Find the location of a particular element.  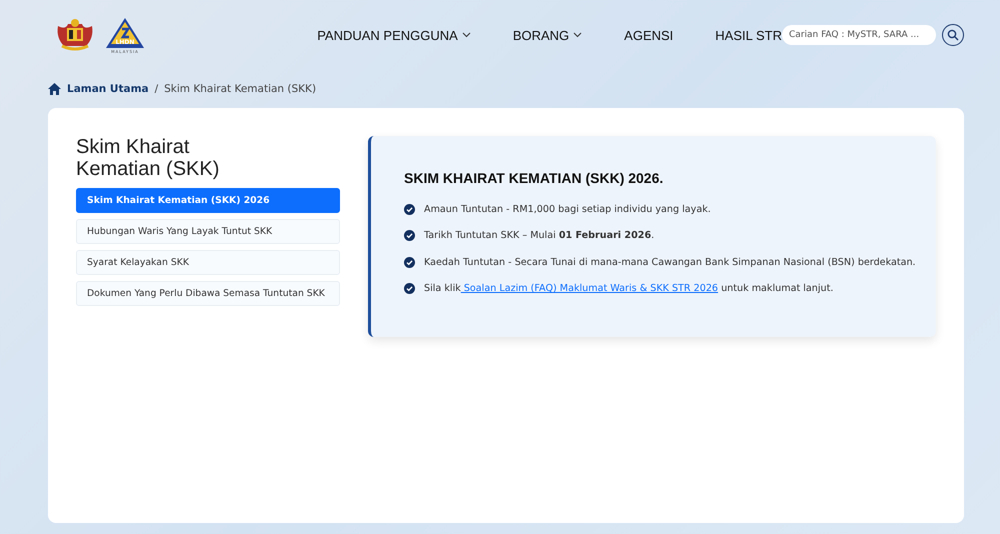

info-text: Tarikh Tuntutan SKK – Mulai 01 Februari 2026. is located at coordinates (539, 236).